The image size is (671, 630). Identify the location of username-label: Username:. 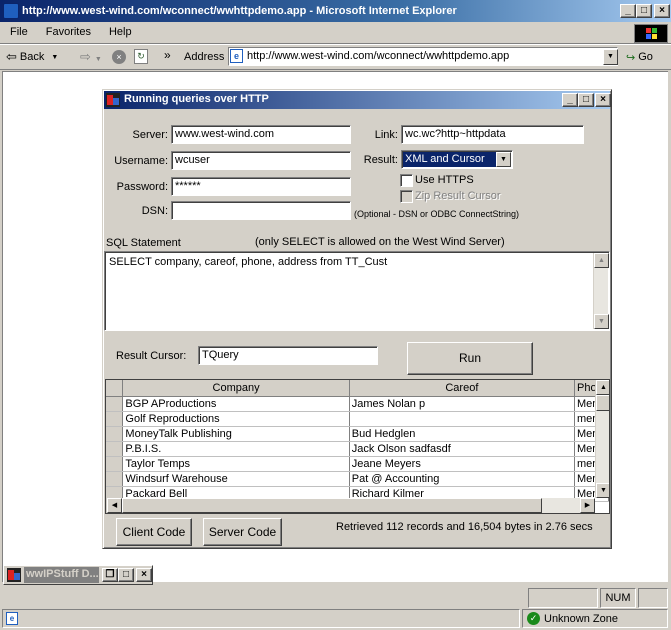
(141, 161).